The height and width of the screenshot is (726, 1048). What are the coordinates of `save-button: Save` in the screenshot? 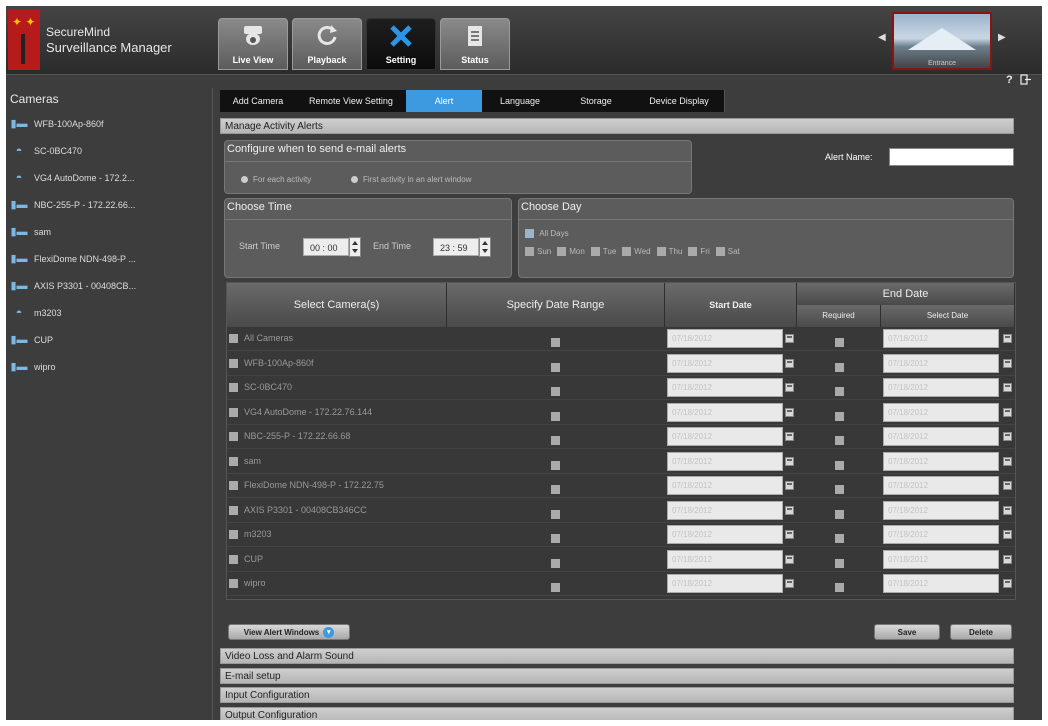 It's located at (907, 632).